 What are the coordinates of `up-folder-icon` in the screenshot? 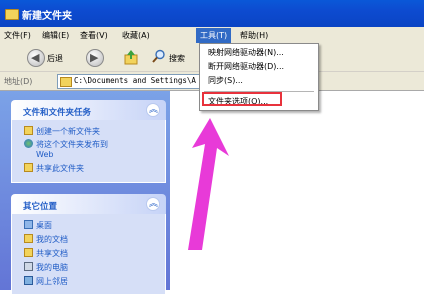 It's located at (131, 57).